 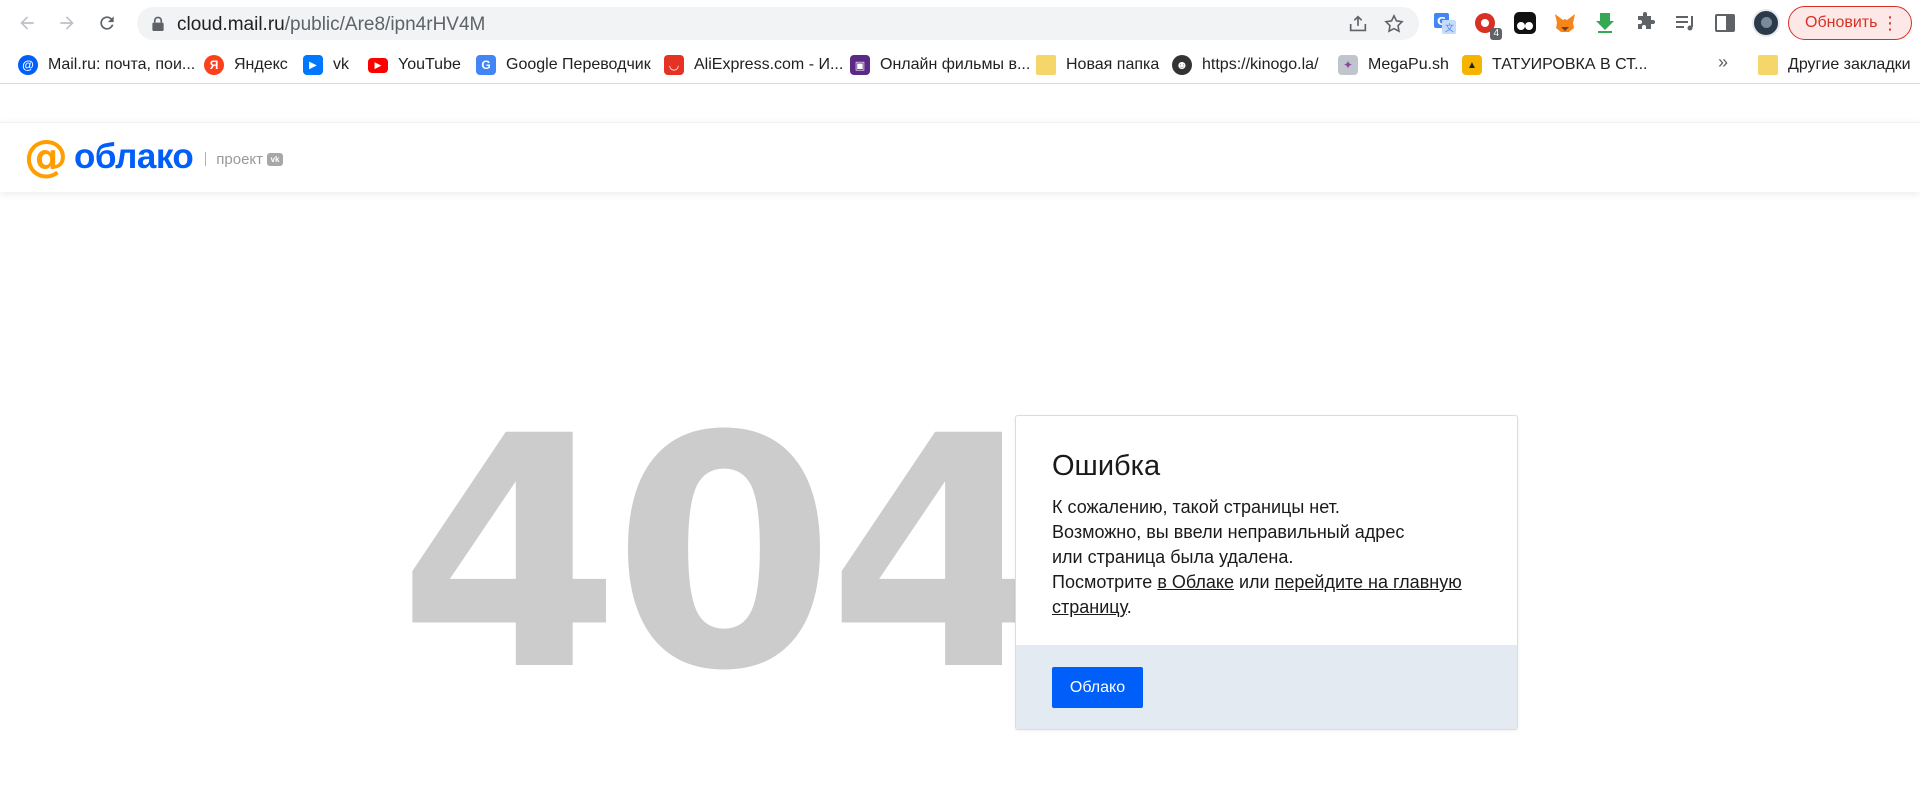 I want to click on reload-button, so click(x=107, y=23).